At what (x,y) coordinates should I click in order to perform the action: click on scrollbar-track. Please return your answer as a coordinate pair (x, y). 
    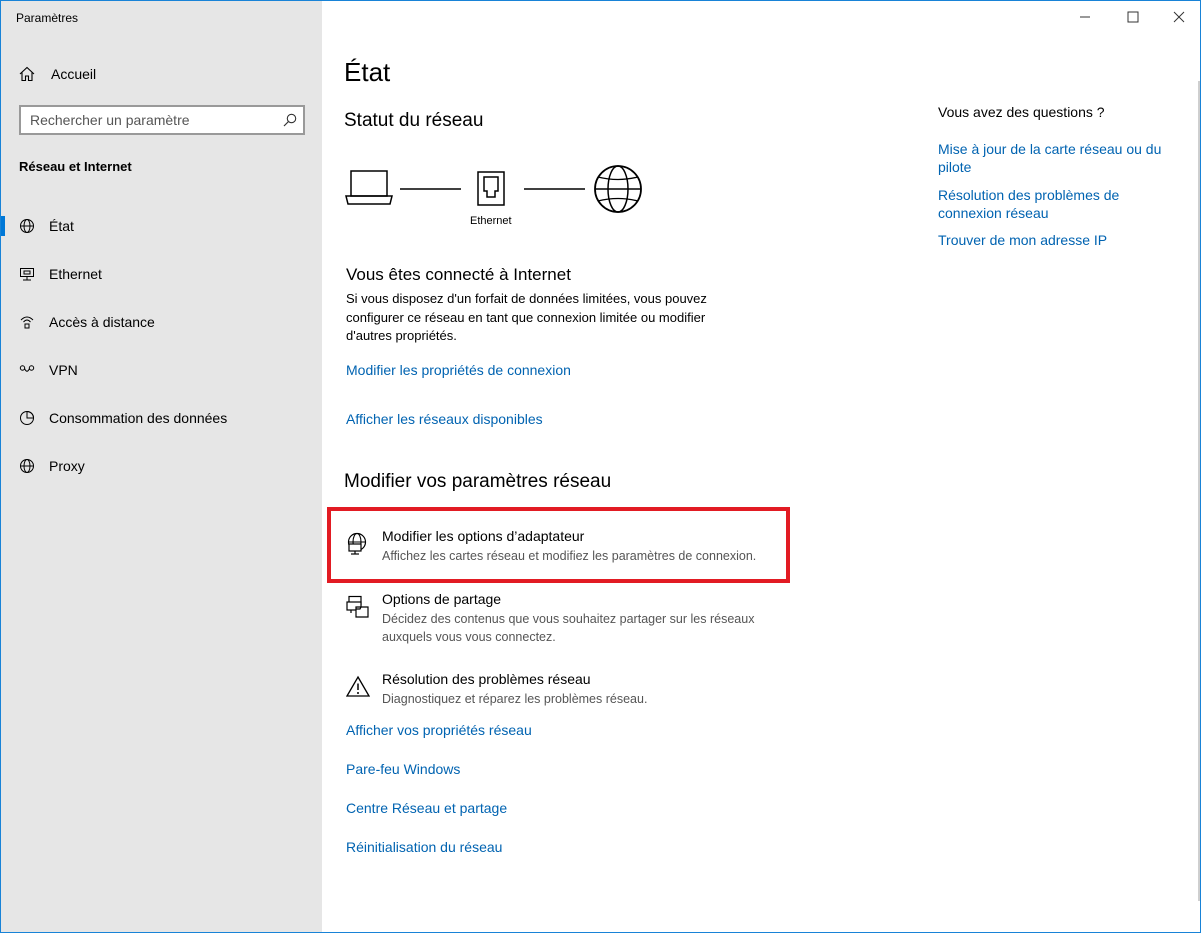
    Looking at the image, I should click on (1199, 491).